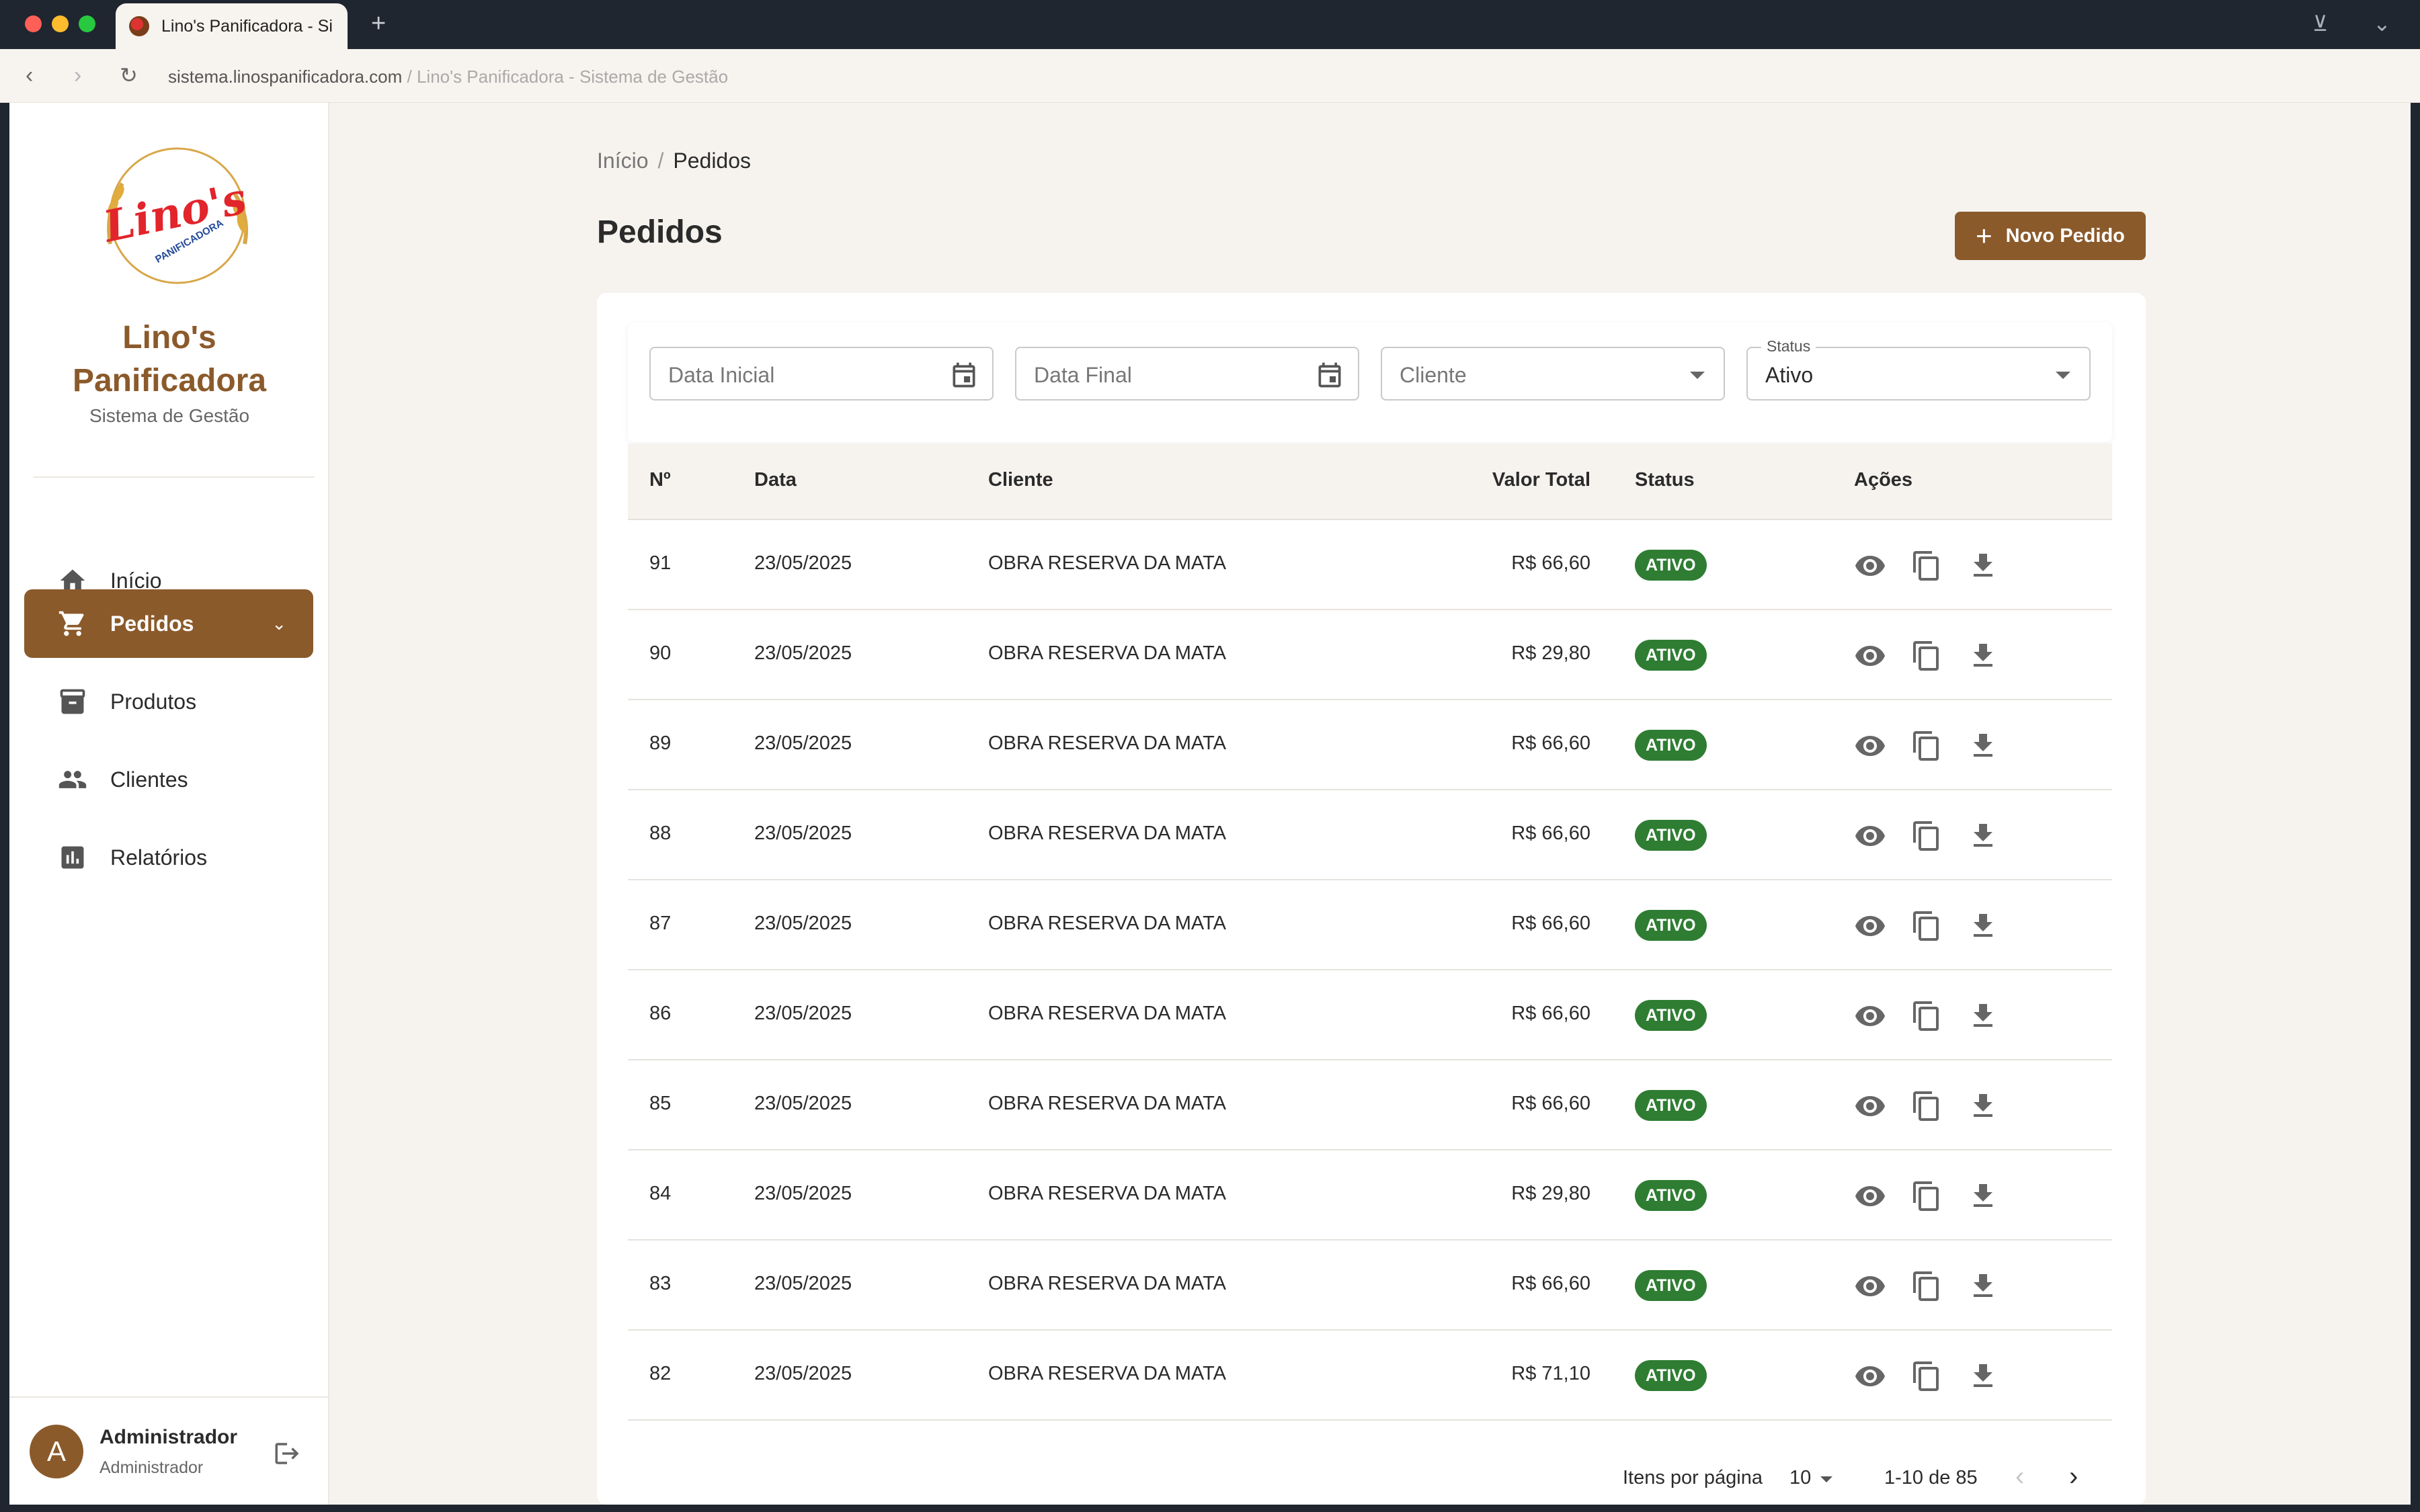  What do you see at coordinates (1187, 374) in the screenshot?
I see `end-date-field: Data Final` at bounding box center [1187, 374].